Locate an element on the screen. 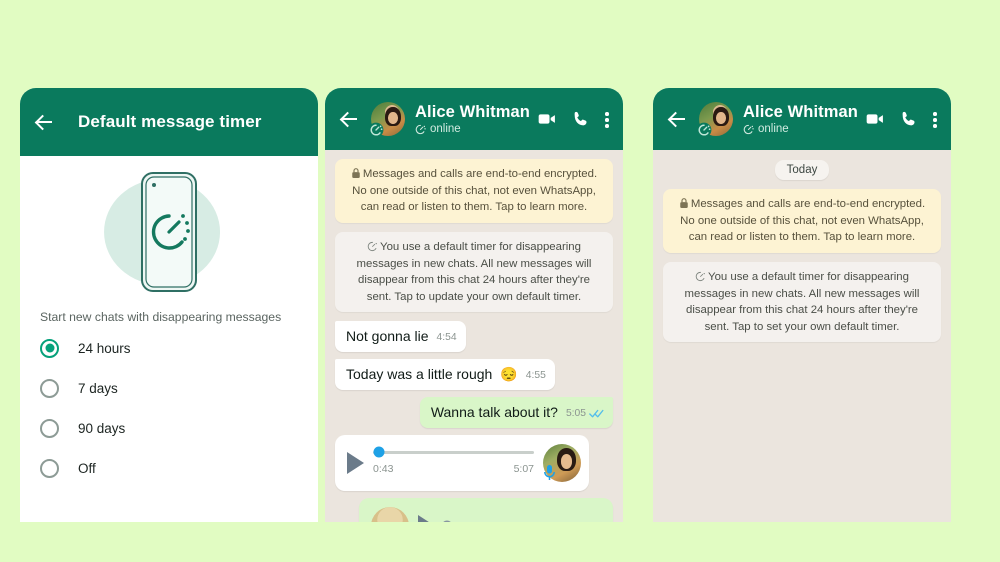 The image size is (1000, 562). incoming-message-bubble: Today was a little rough 😔 4:55 is located at coordinates (445, 375).